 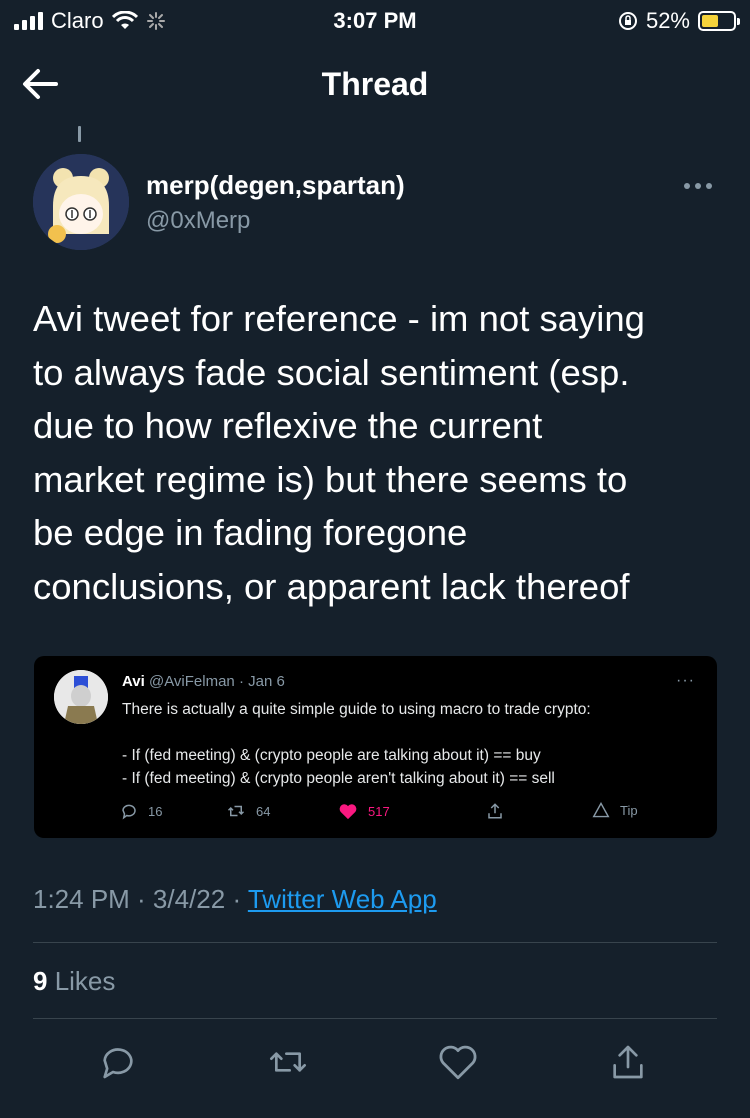 I want to click on embedded-avatar, so click(x=81, y=697).